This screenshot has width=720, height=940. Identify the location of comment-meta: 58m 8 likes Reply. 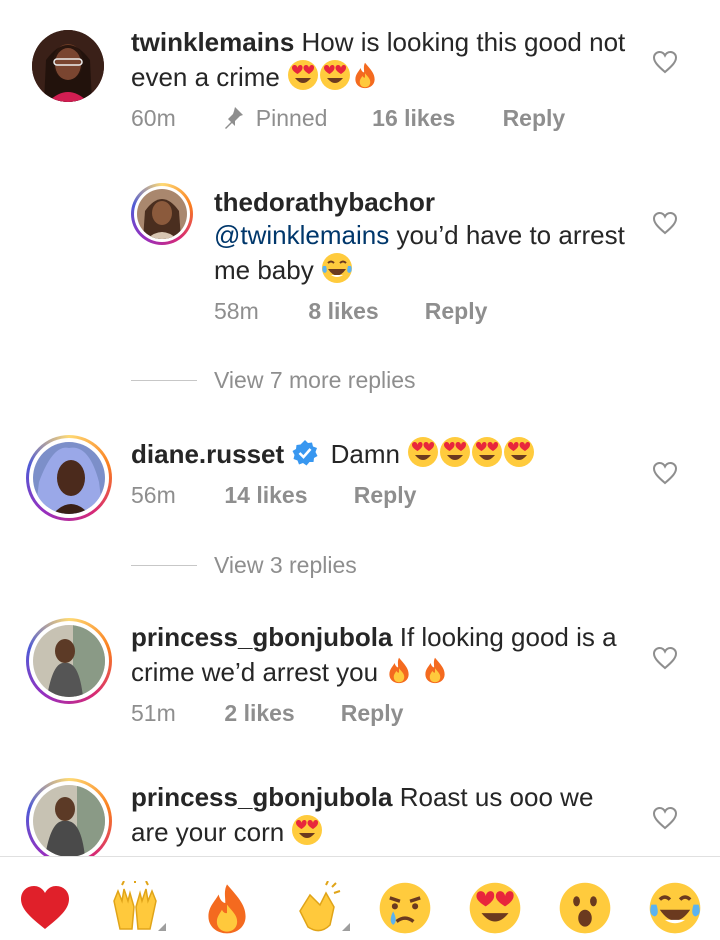
(350, 311).